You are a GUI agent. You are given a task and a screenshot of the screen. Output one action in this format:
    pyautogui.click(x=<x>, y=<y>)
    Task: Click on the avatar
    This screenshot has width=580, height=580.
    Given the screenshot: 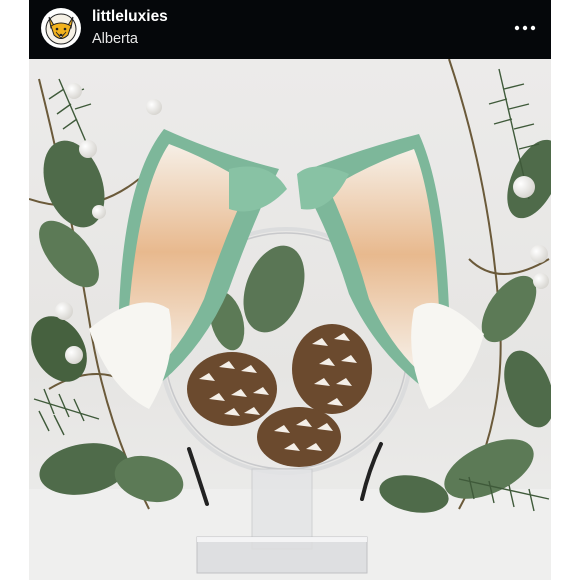 What is the action you would take?
    pyautogui.click(x=61, y=28)
    